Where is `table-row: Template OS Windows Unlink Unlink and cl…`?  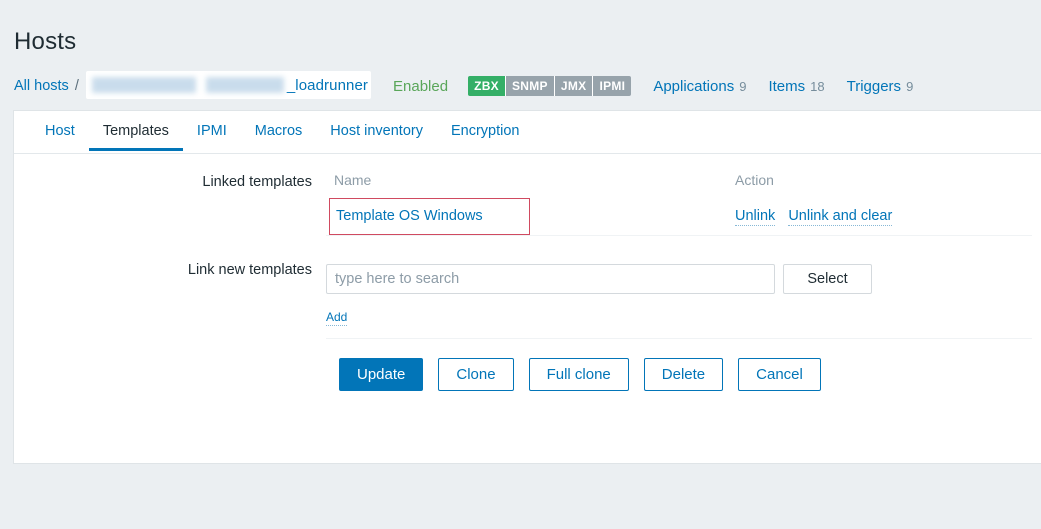 table-row: Template OS Windows Unlink Unlink and cl… is located at coordinates (679, 216).